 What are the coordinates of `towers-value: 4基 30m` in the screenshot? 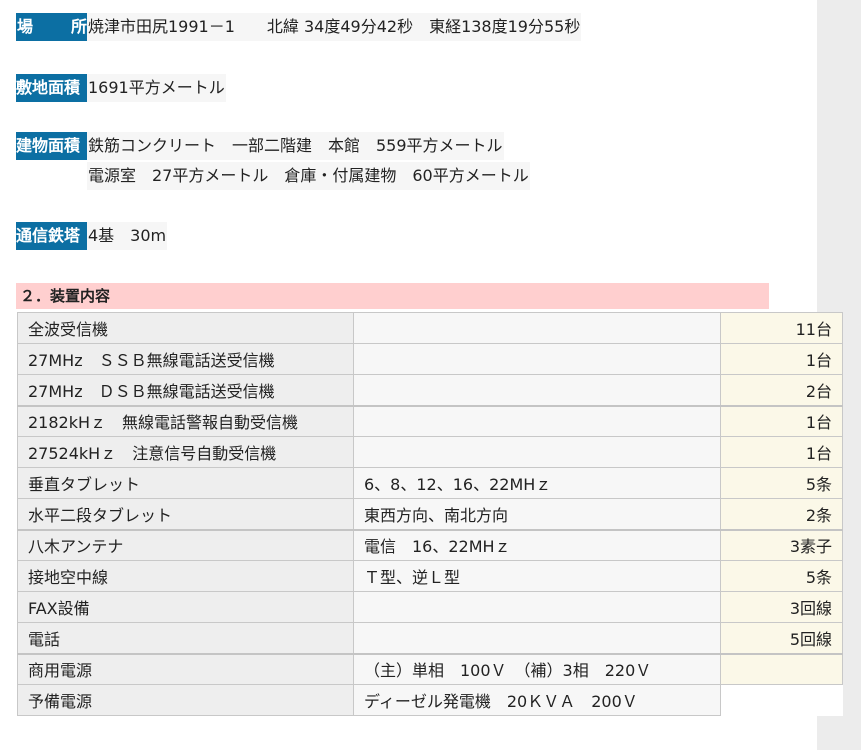 It's located at (127, 236).